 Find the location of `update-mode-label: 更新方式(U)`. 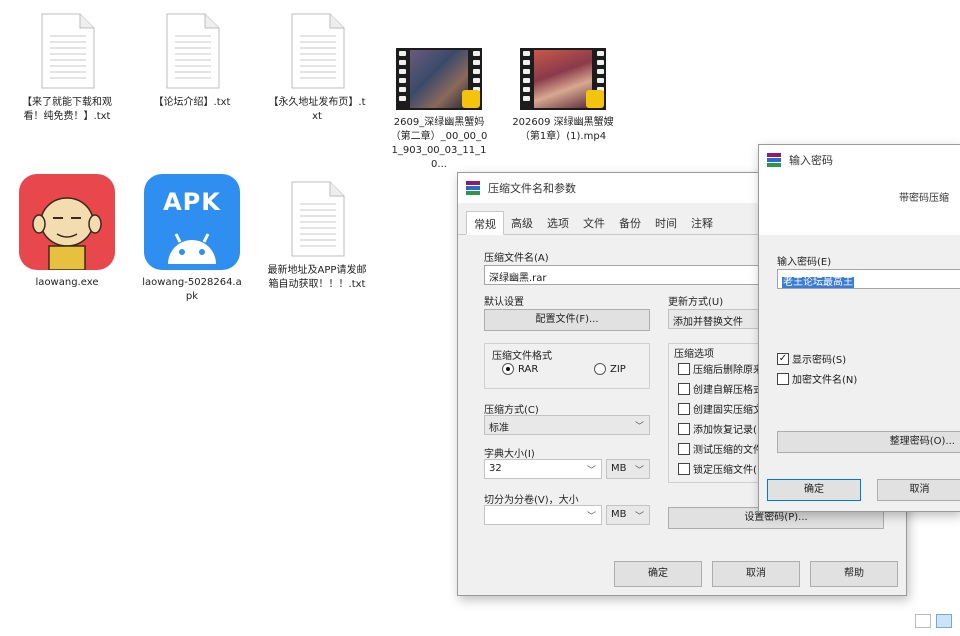

update-mode-label: 更新方式(U) is located at coordinates (696, 302).